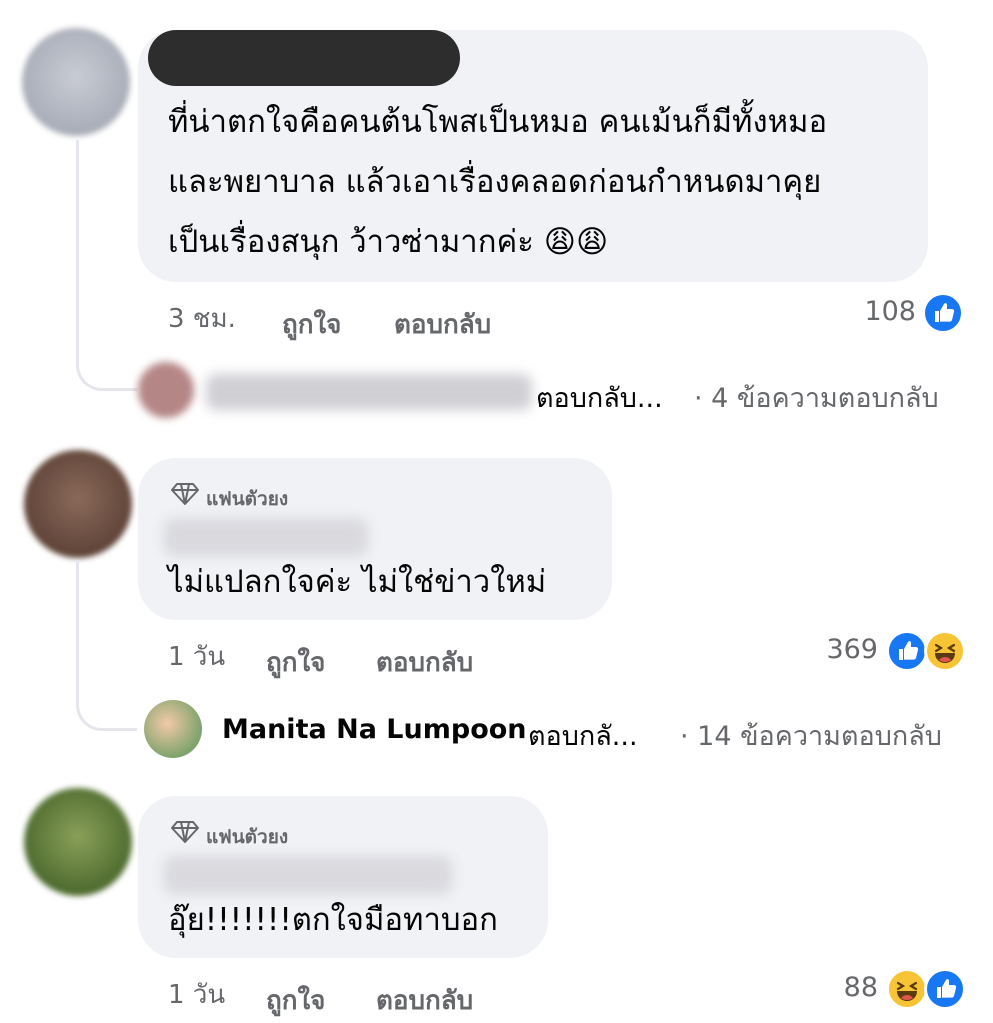 The image size is (993, 1023). What do you see at coordinates (388, 242) in the screenshot?
I see `comment-text-line: เป็นเรื่องสนุก ว้าวซ่ามากค่ะ 😩😩` at bounding box center [388, 242].